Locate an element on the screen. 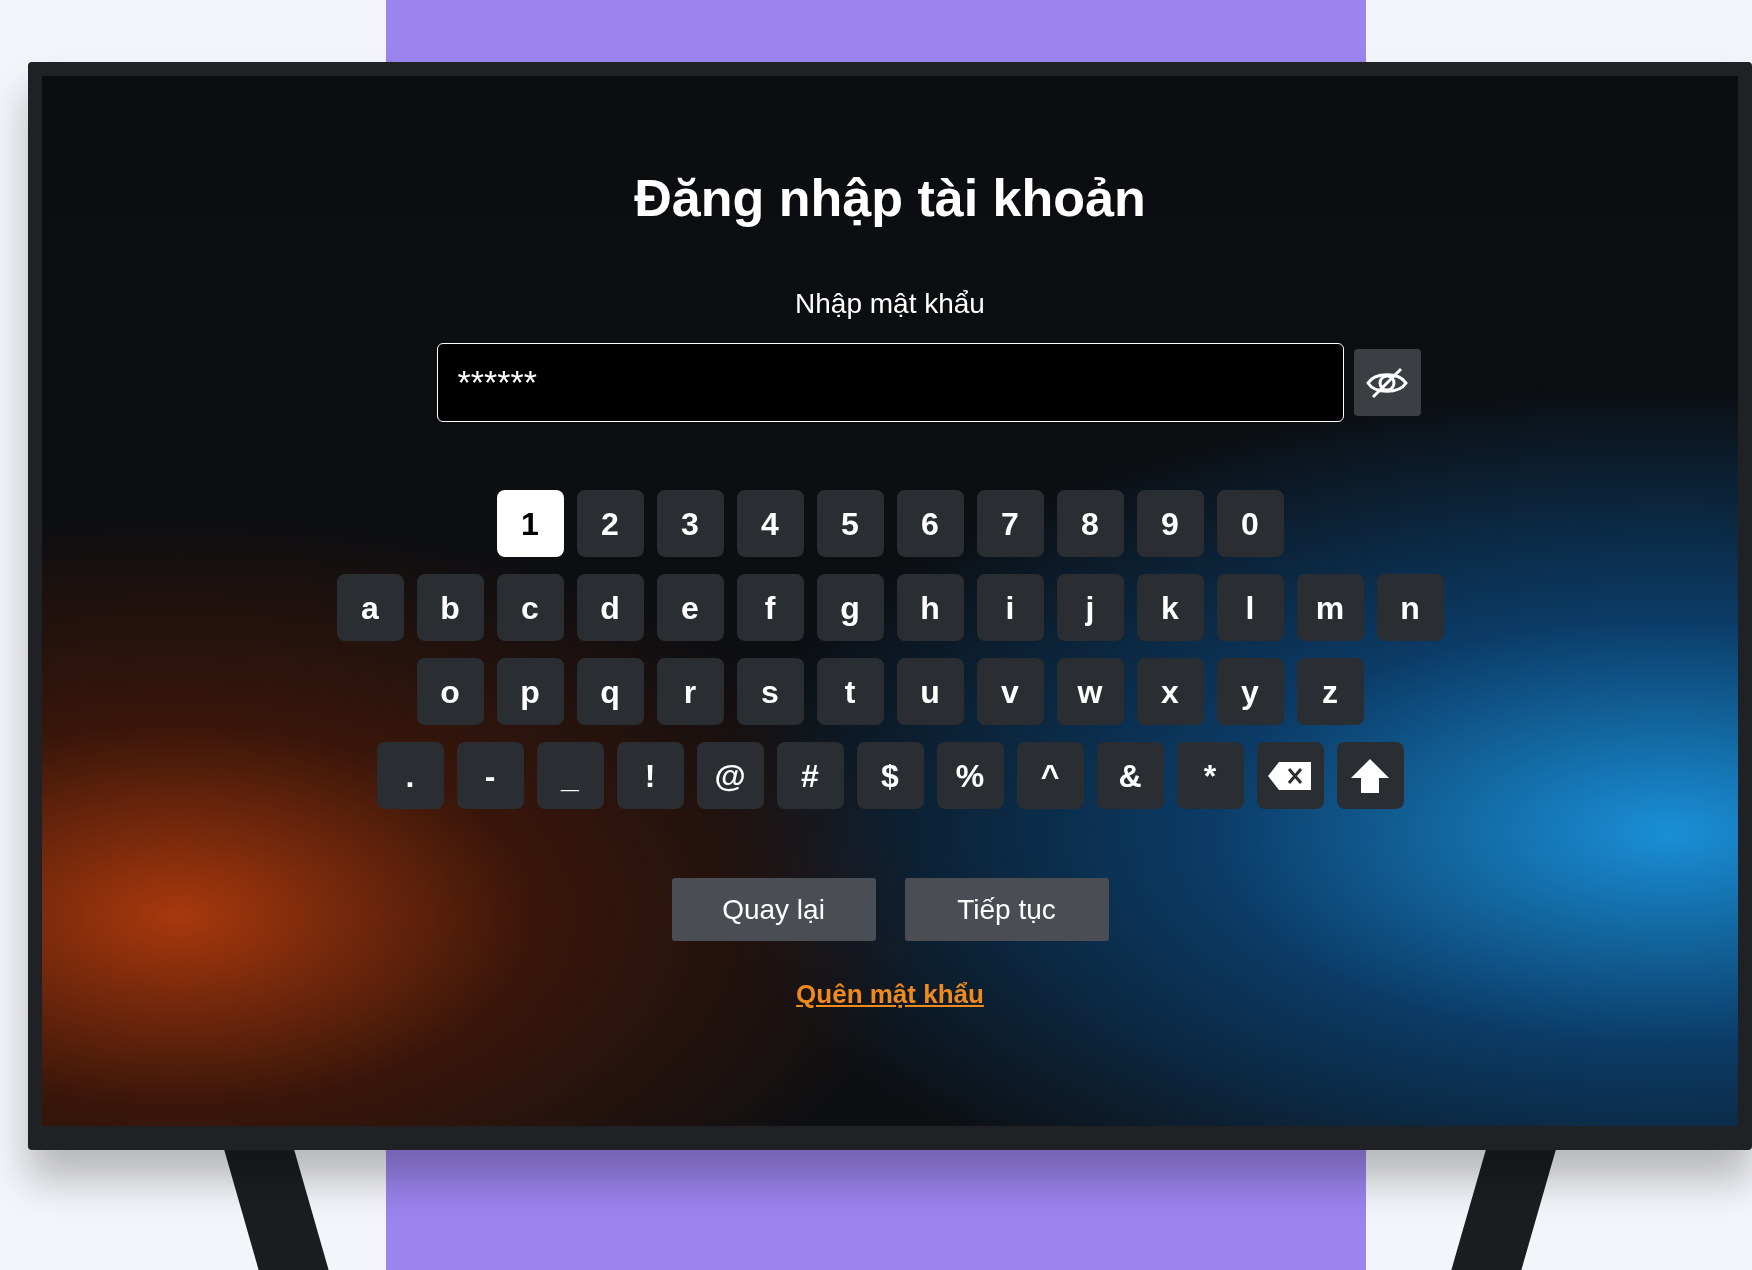 Image resolution: width=1752 pixels, height=1270 pixels. key: o is located at coordinates (450, 691).